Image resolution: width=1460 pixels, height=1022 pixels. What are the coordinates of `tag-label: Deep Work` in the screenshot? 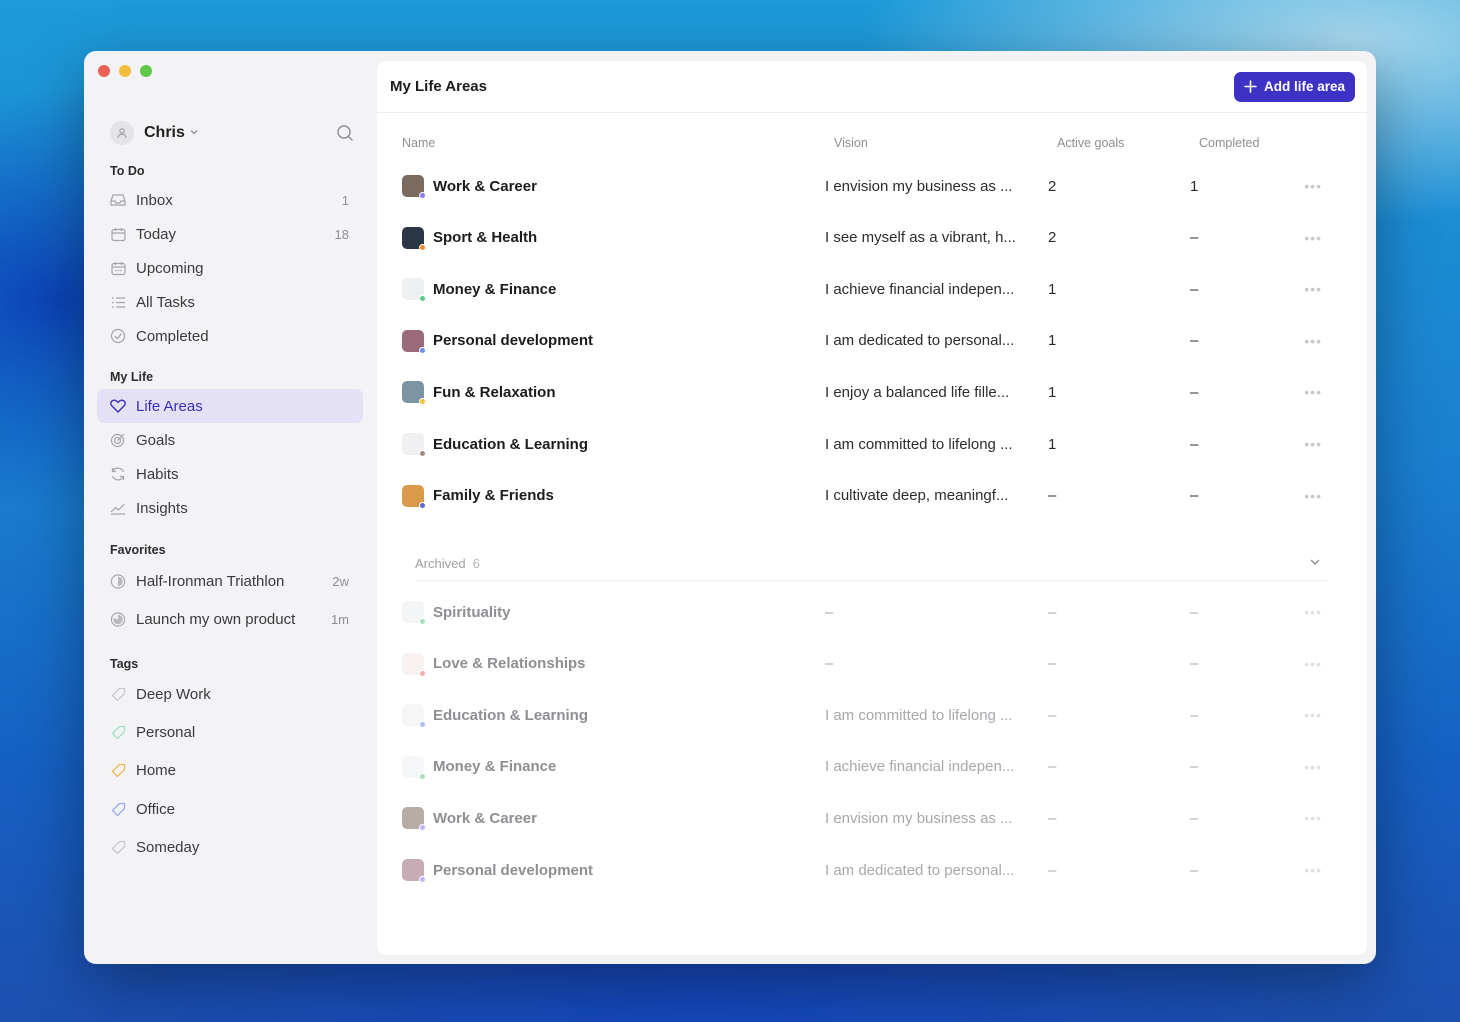 It's located at (173, 694).